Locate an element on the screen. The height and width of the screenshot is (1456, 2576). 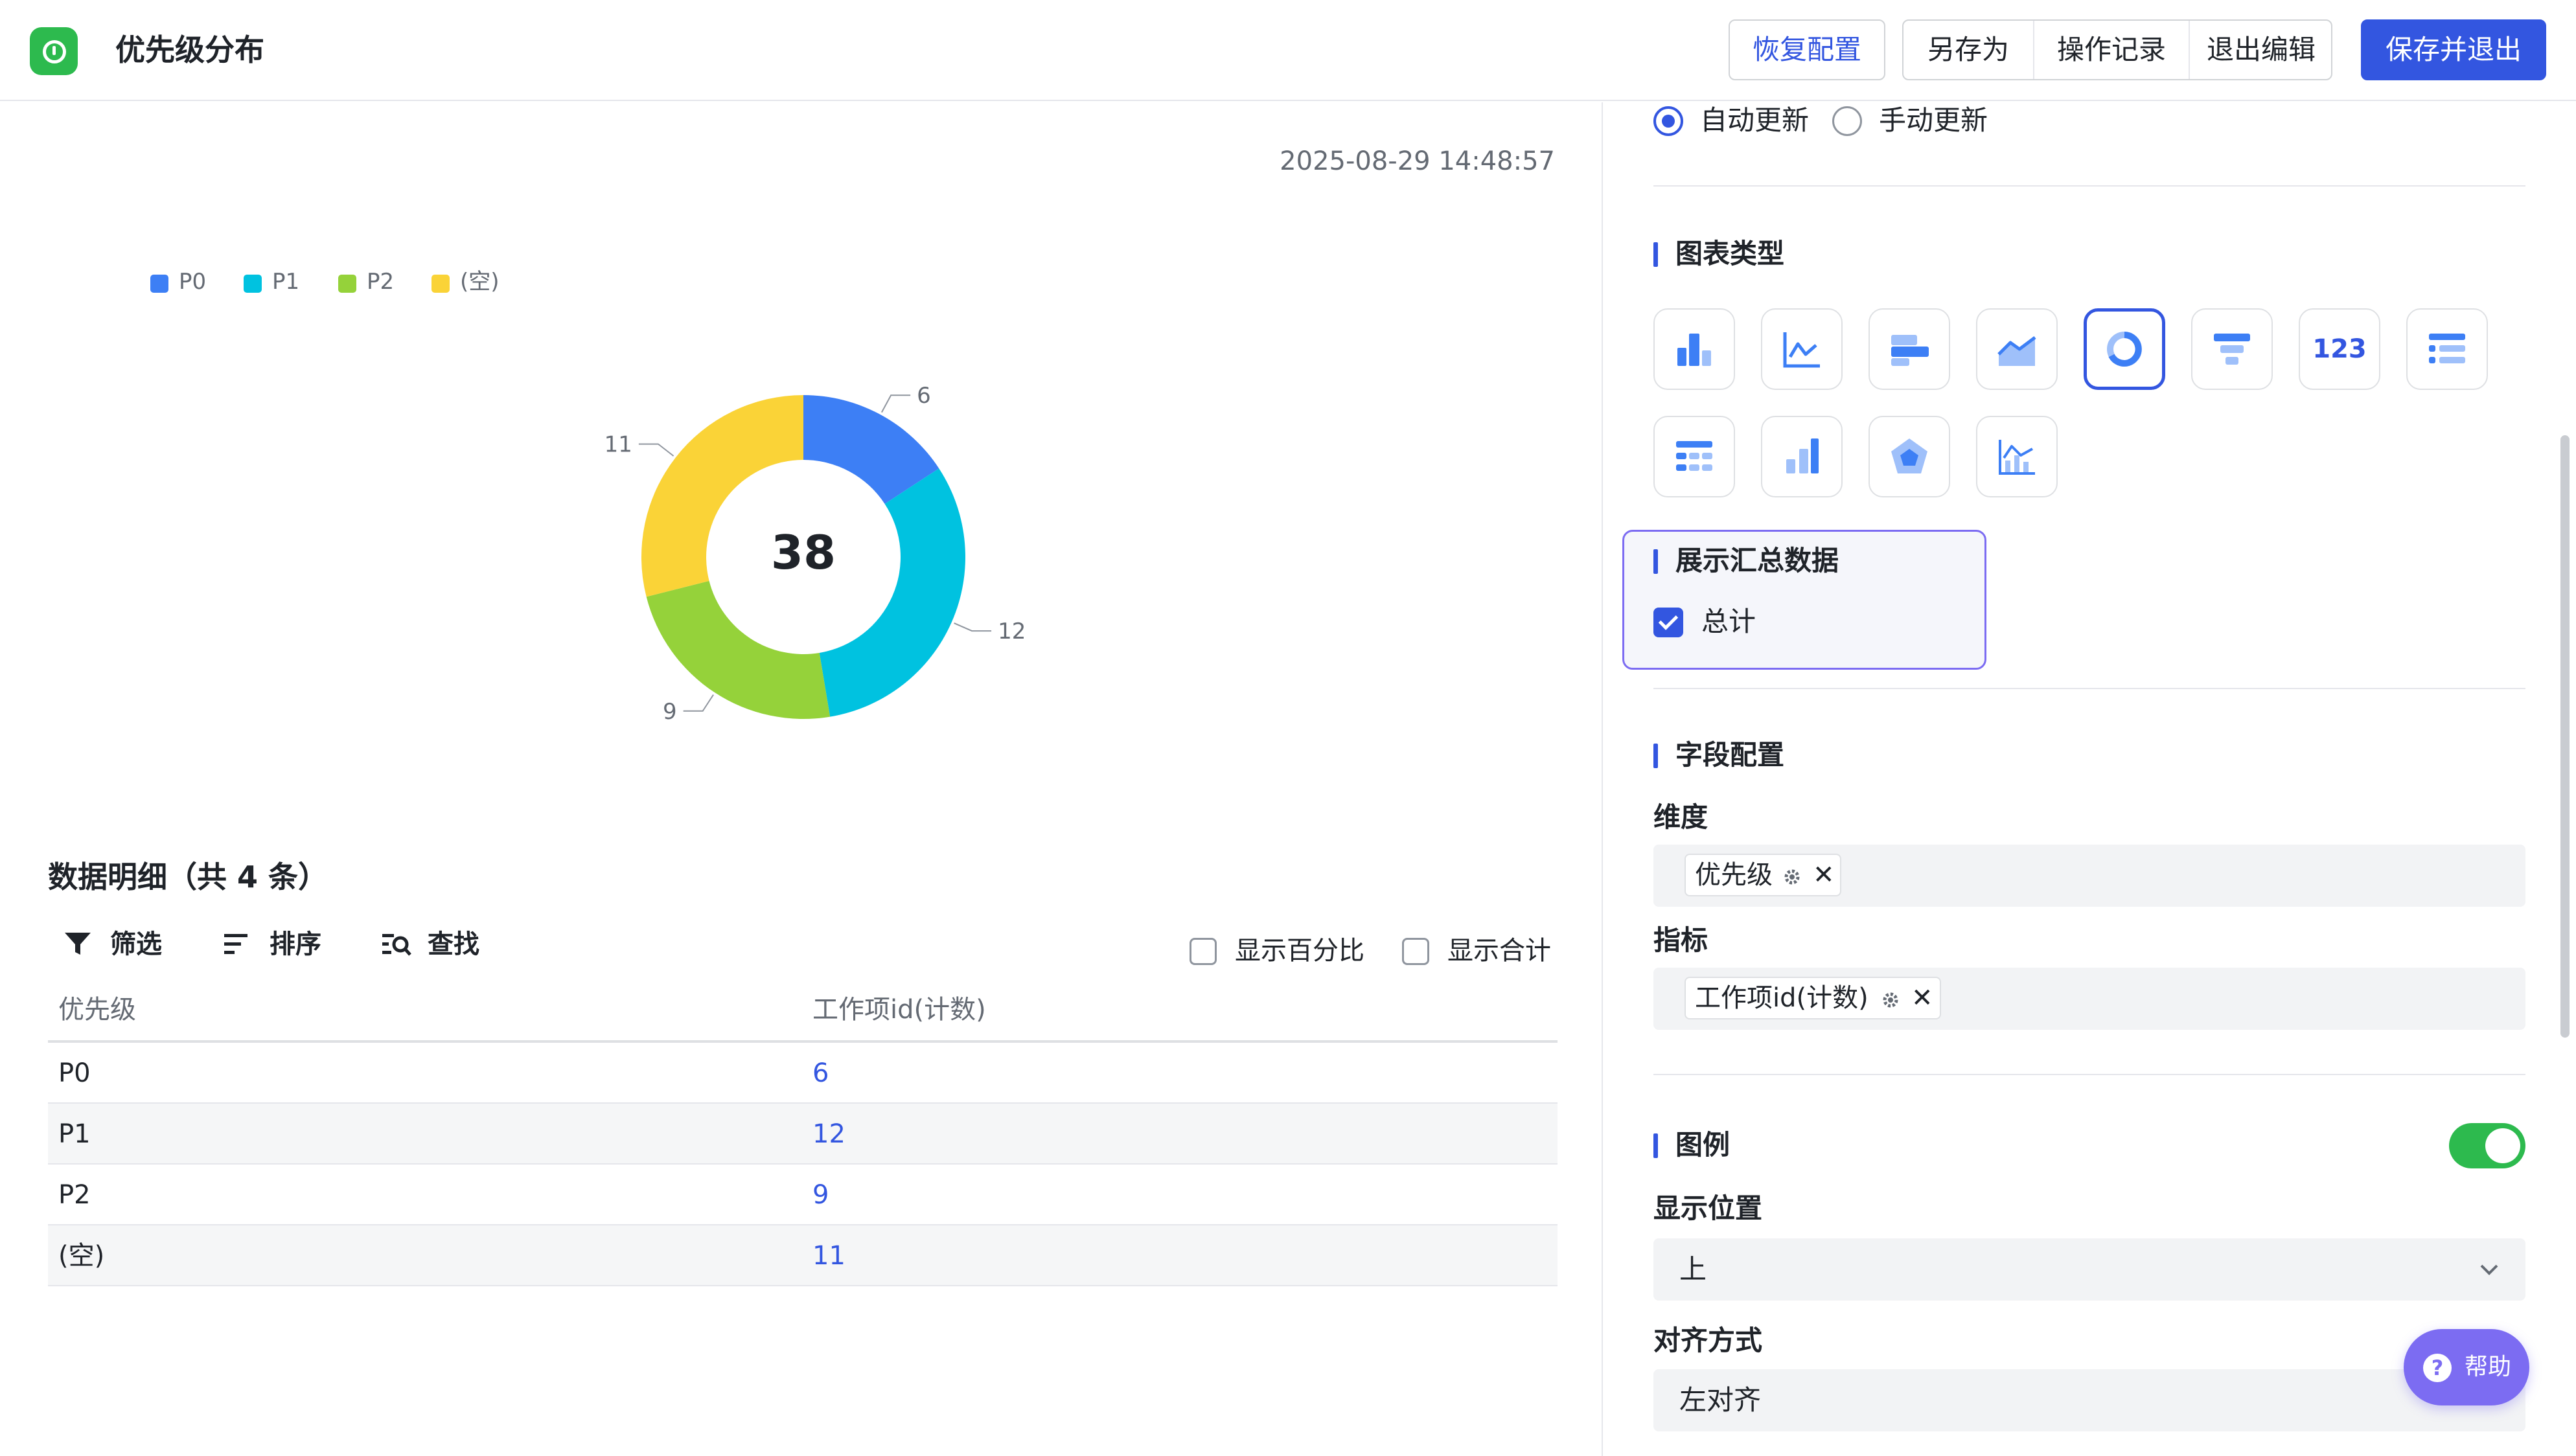
detail-table: 优先级 工作项id(计数) P0 6 P1 12 P2 9 (空) 11 is located at coordinates (803, 1133).